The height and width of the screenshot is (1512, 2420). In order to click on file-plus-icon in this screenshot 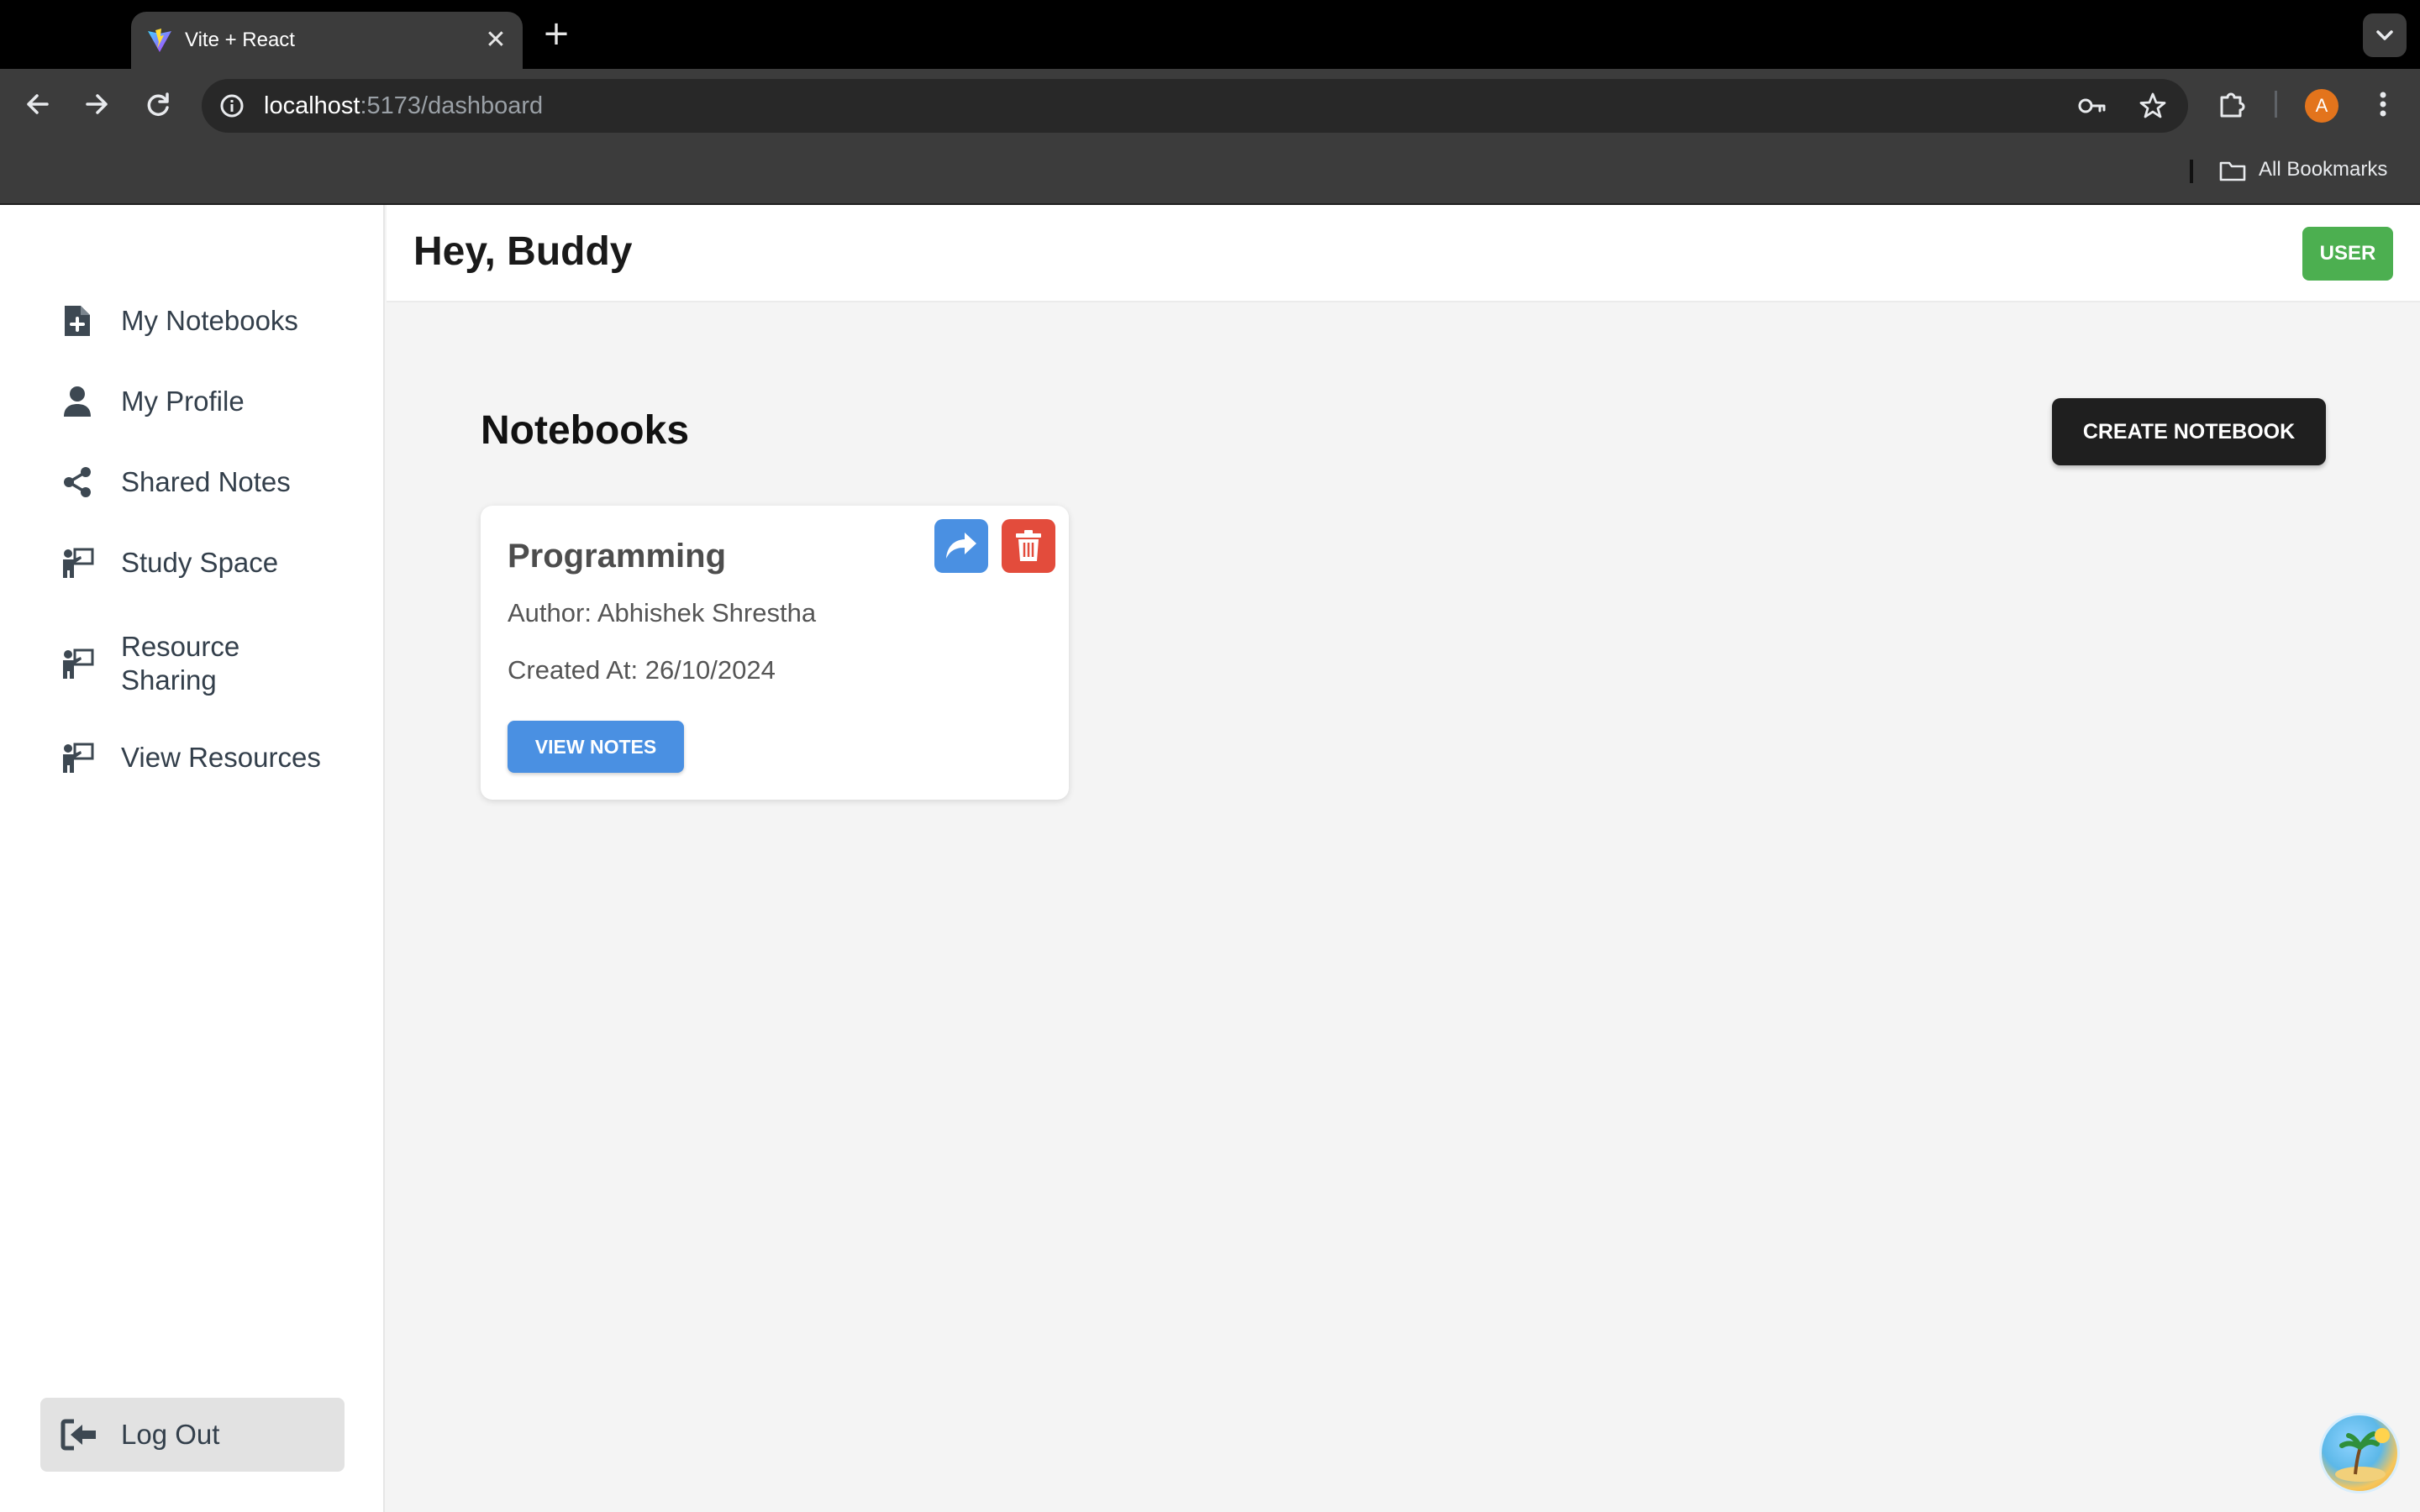, I will do `click(77, 321)`.